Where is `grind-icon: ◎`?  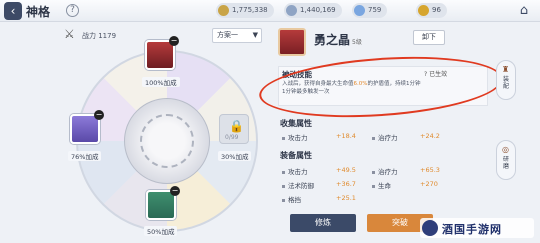 grind-icon: ◎ is located at coordinates (505, 149).